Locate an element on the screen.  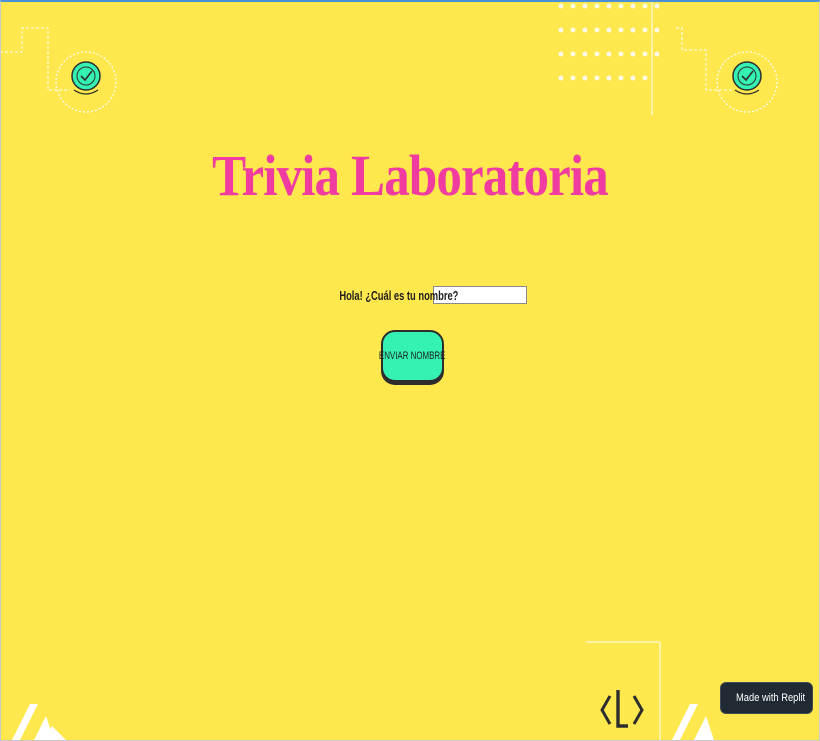
submit-name-label: ENVIAR NOMBRE is located at coordinates (412, 356).